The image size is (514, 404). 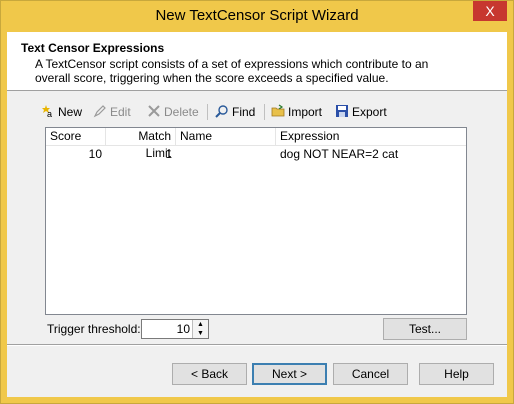 I want to click on trigger-threshold-value: 10, so click(x=183, y=329).